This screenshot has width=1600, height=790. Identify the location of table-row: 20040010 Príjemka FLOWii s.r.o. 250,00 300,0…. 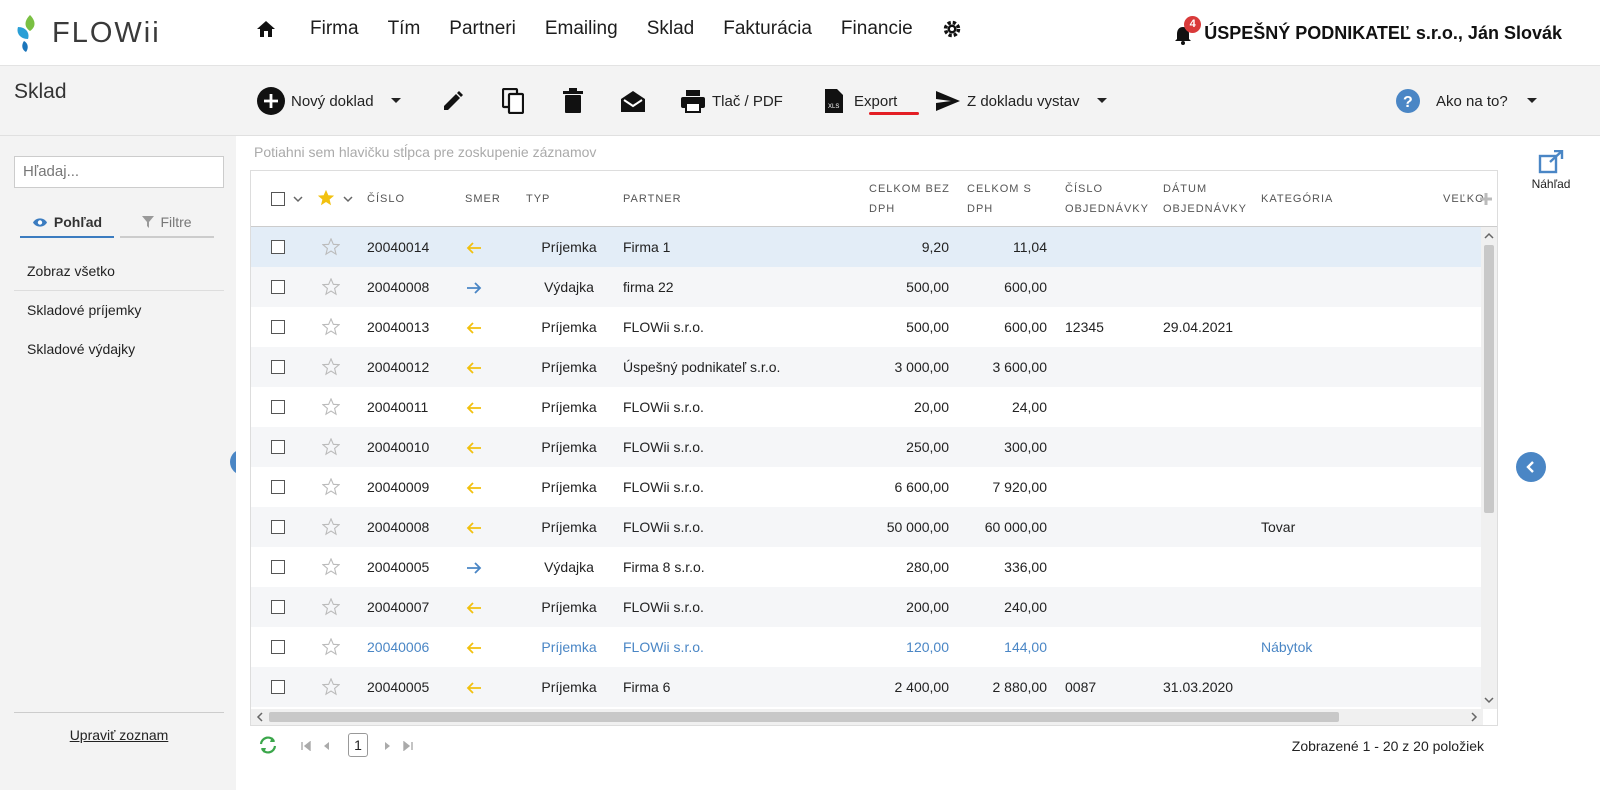
(867, 447).